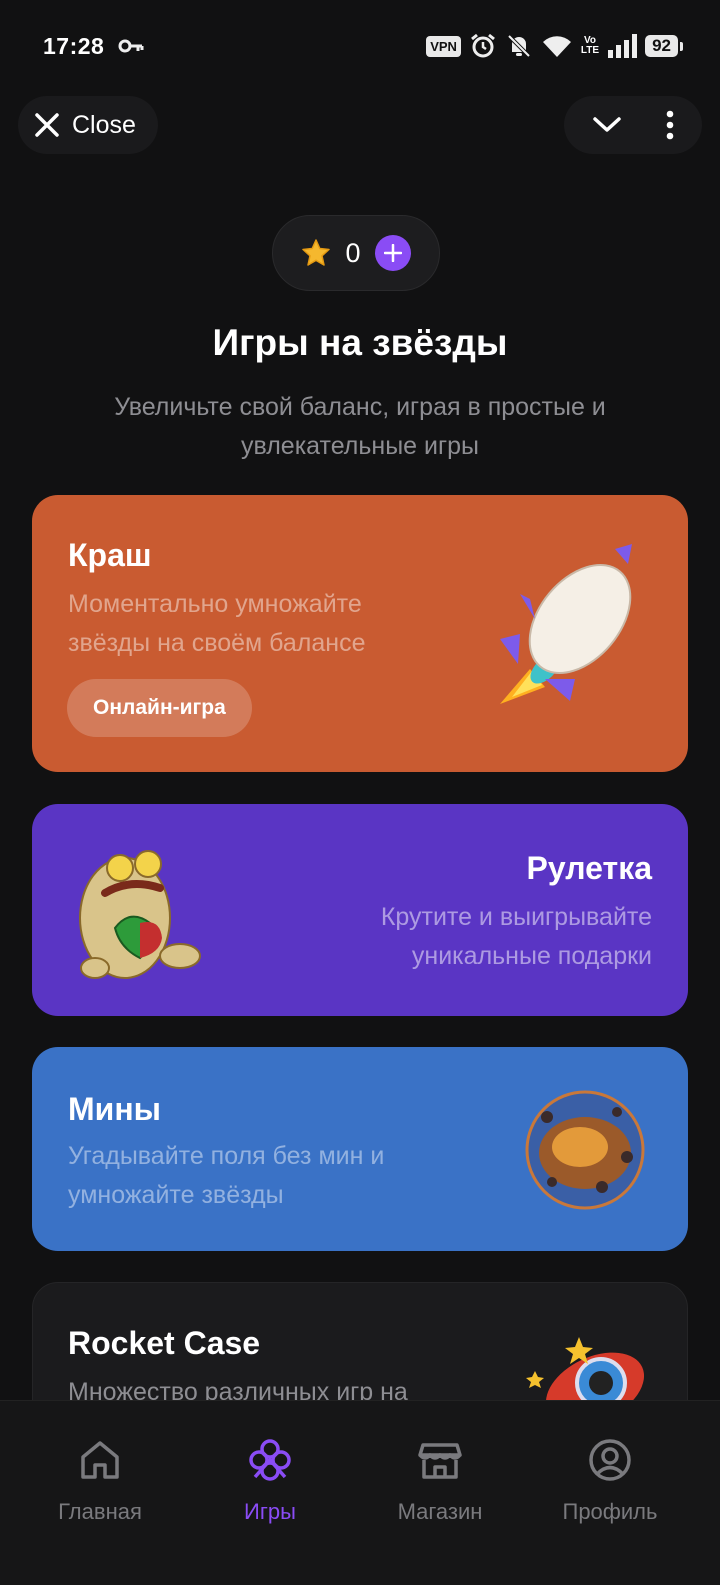 This screenshot has height=1585, width=720. What do you see at coordinates (353, 252) in the screenshot?
I see `balance-value: 0` at bounding box center [353, 252].